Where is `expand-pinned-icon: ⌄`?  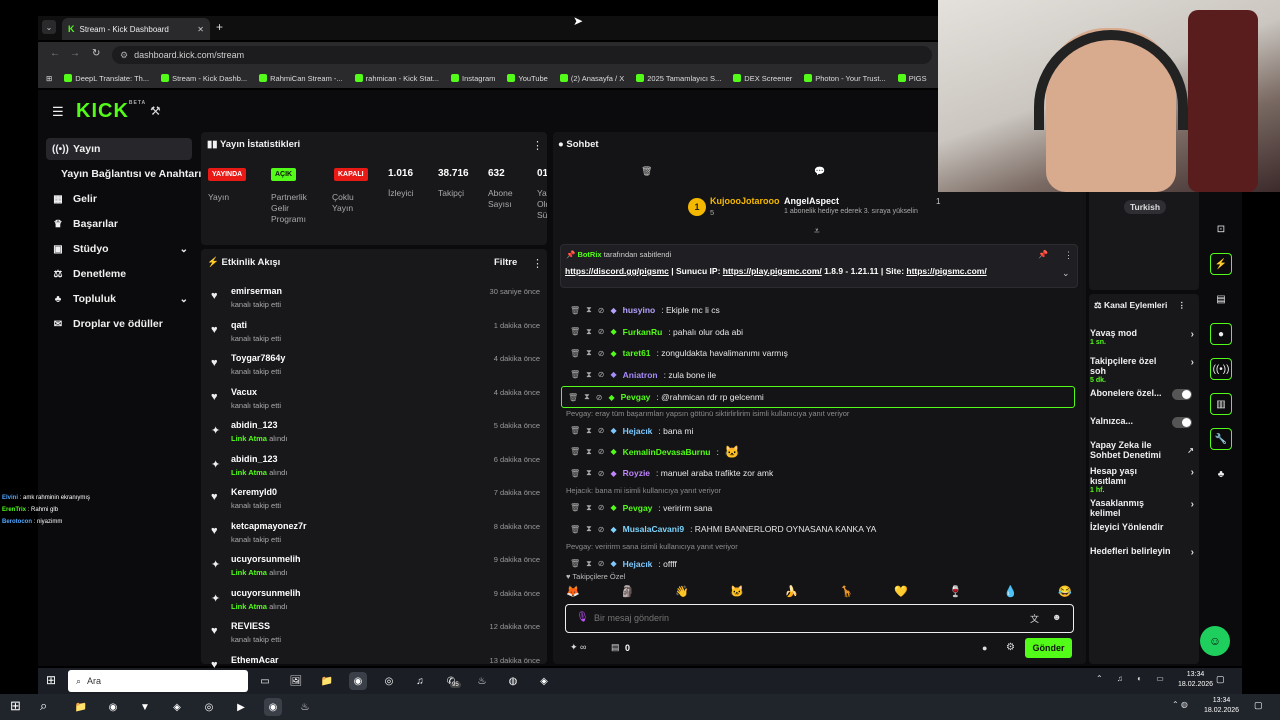
expand-pinned-icon: ⌄ is located at coordinates (1066, 273).